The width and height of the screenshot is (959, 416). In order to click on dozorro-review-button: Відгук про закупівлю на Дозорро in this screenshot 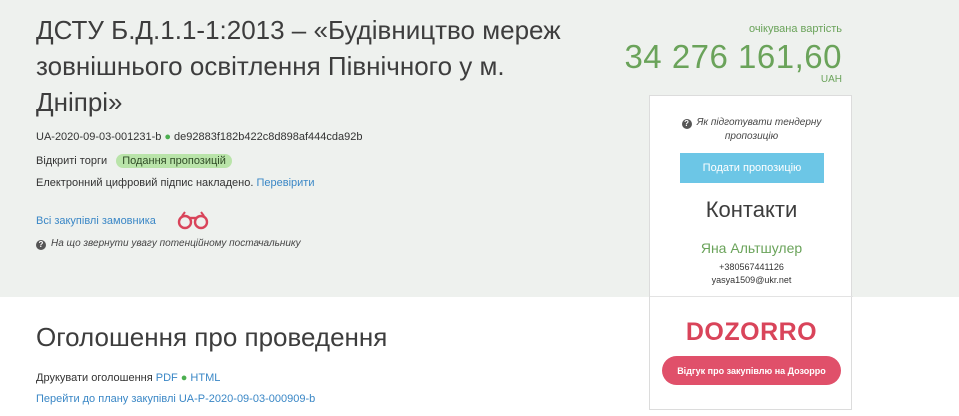, I will do `click(751, 370)`.